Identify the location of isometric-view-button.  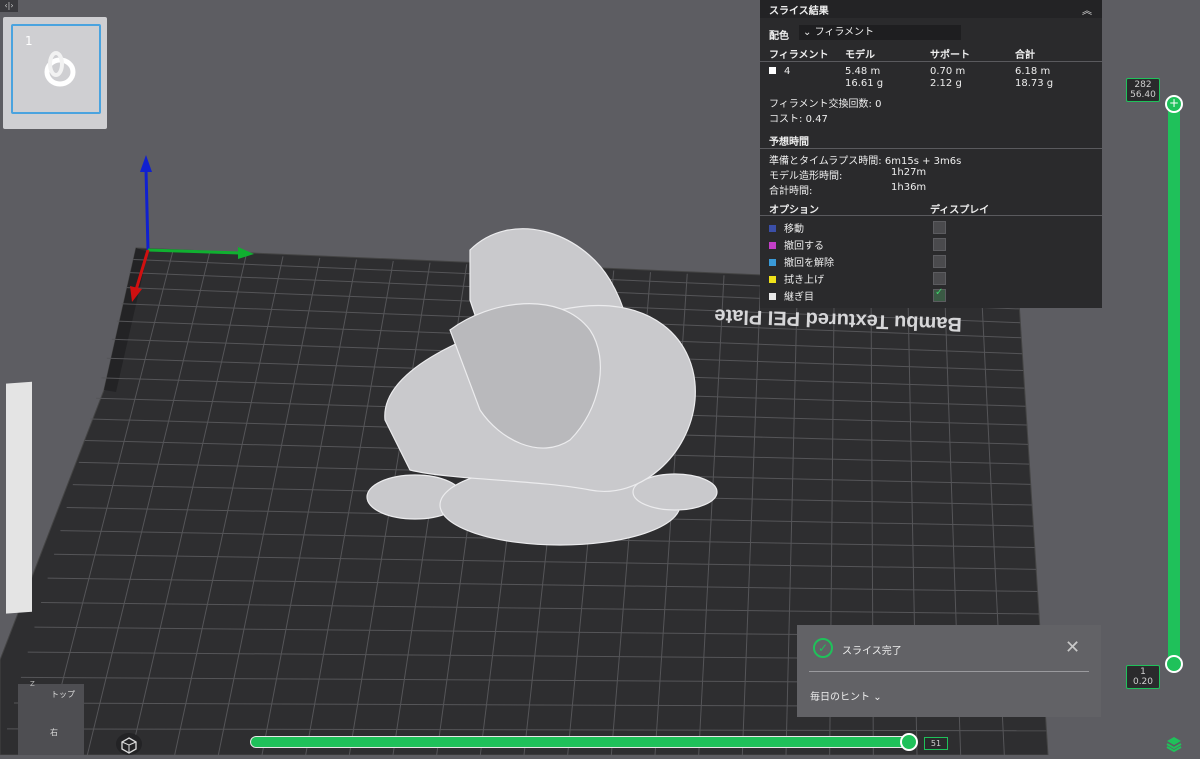
(129, 744).